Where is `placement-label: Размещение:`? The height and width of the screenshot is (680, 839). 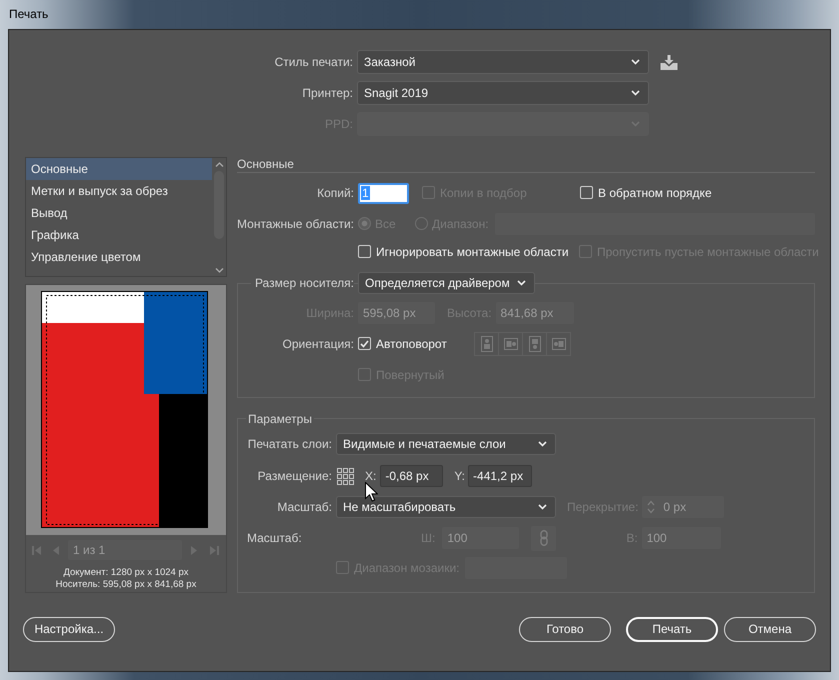 placement-label: Размещение: is located at coordinates (295, 476).